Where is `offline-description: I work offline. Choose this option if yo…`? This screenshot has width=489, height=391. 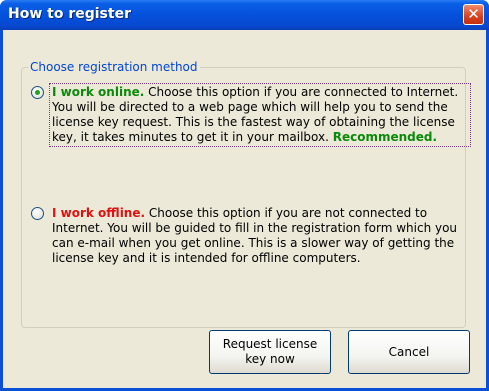 offline-description: I work offline. Choose this option if yo… is located at coordinates (260, 236).